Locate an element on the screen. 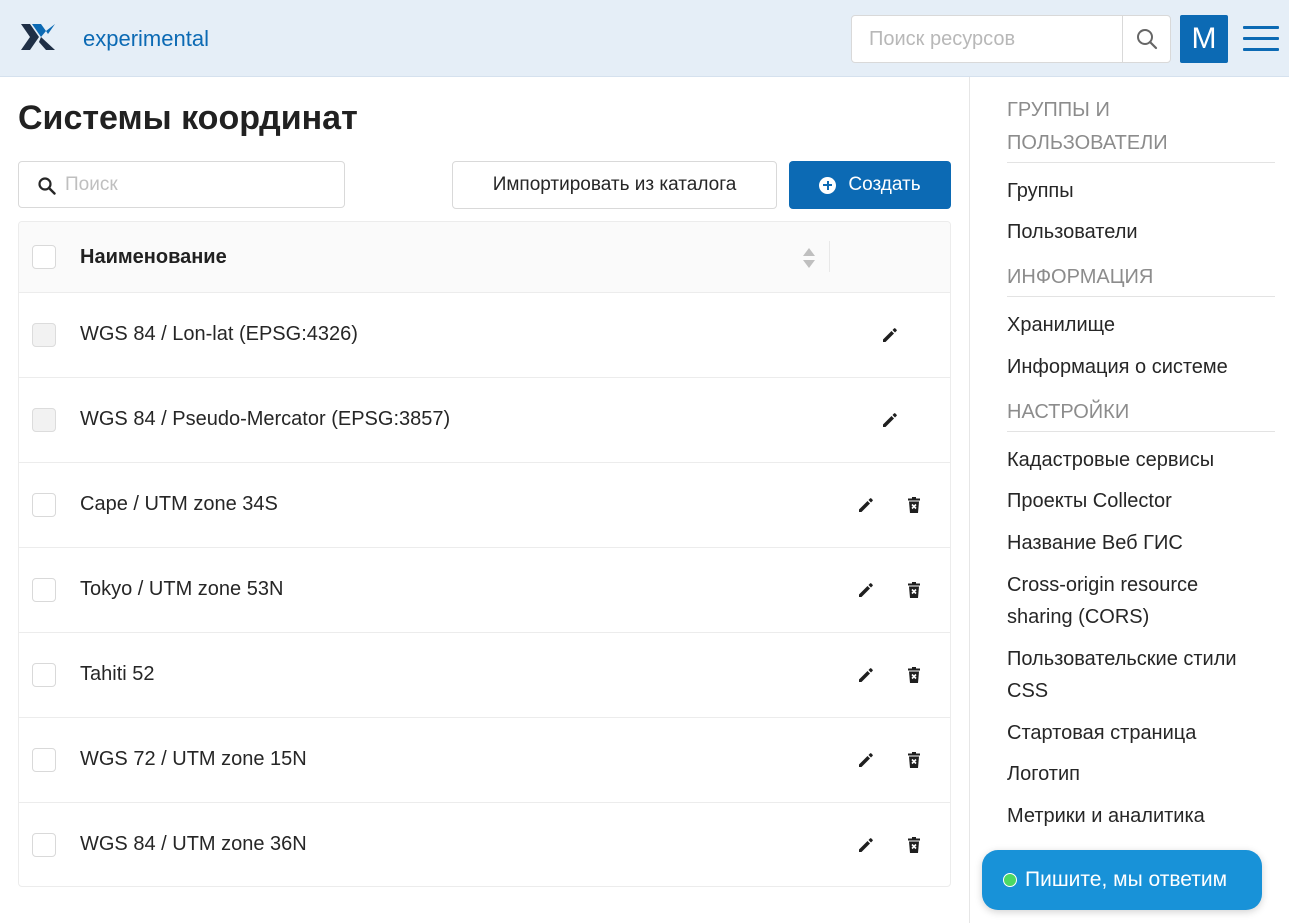 This screenshot has width=1289, height=923. sidebar-section-settings: НАСТРОЙКИ is located at coordinates (1141, 414).